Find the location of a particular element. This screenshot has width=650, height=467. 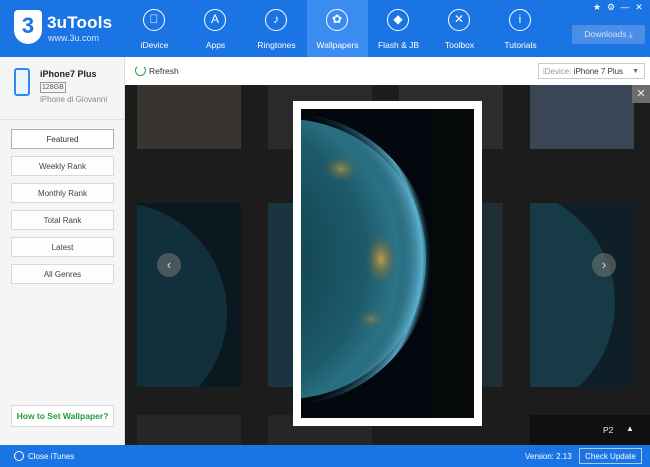

nav-apps: A Apps is located at coordinates (215, 28).